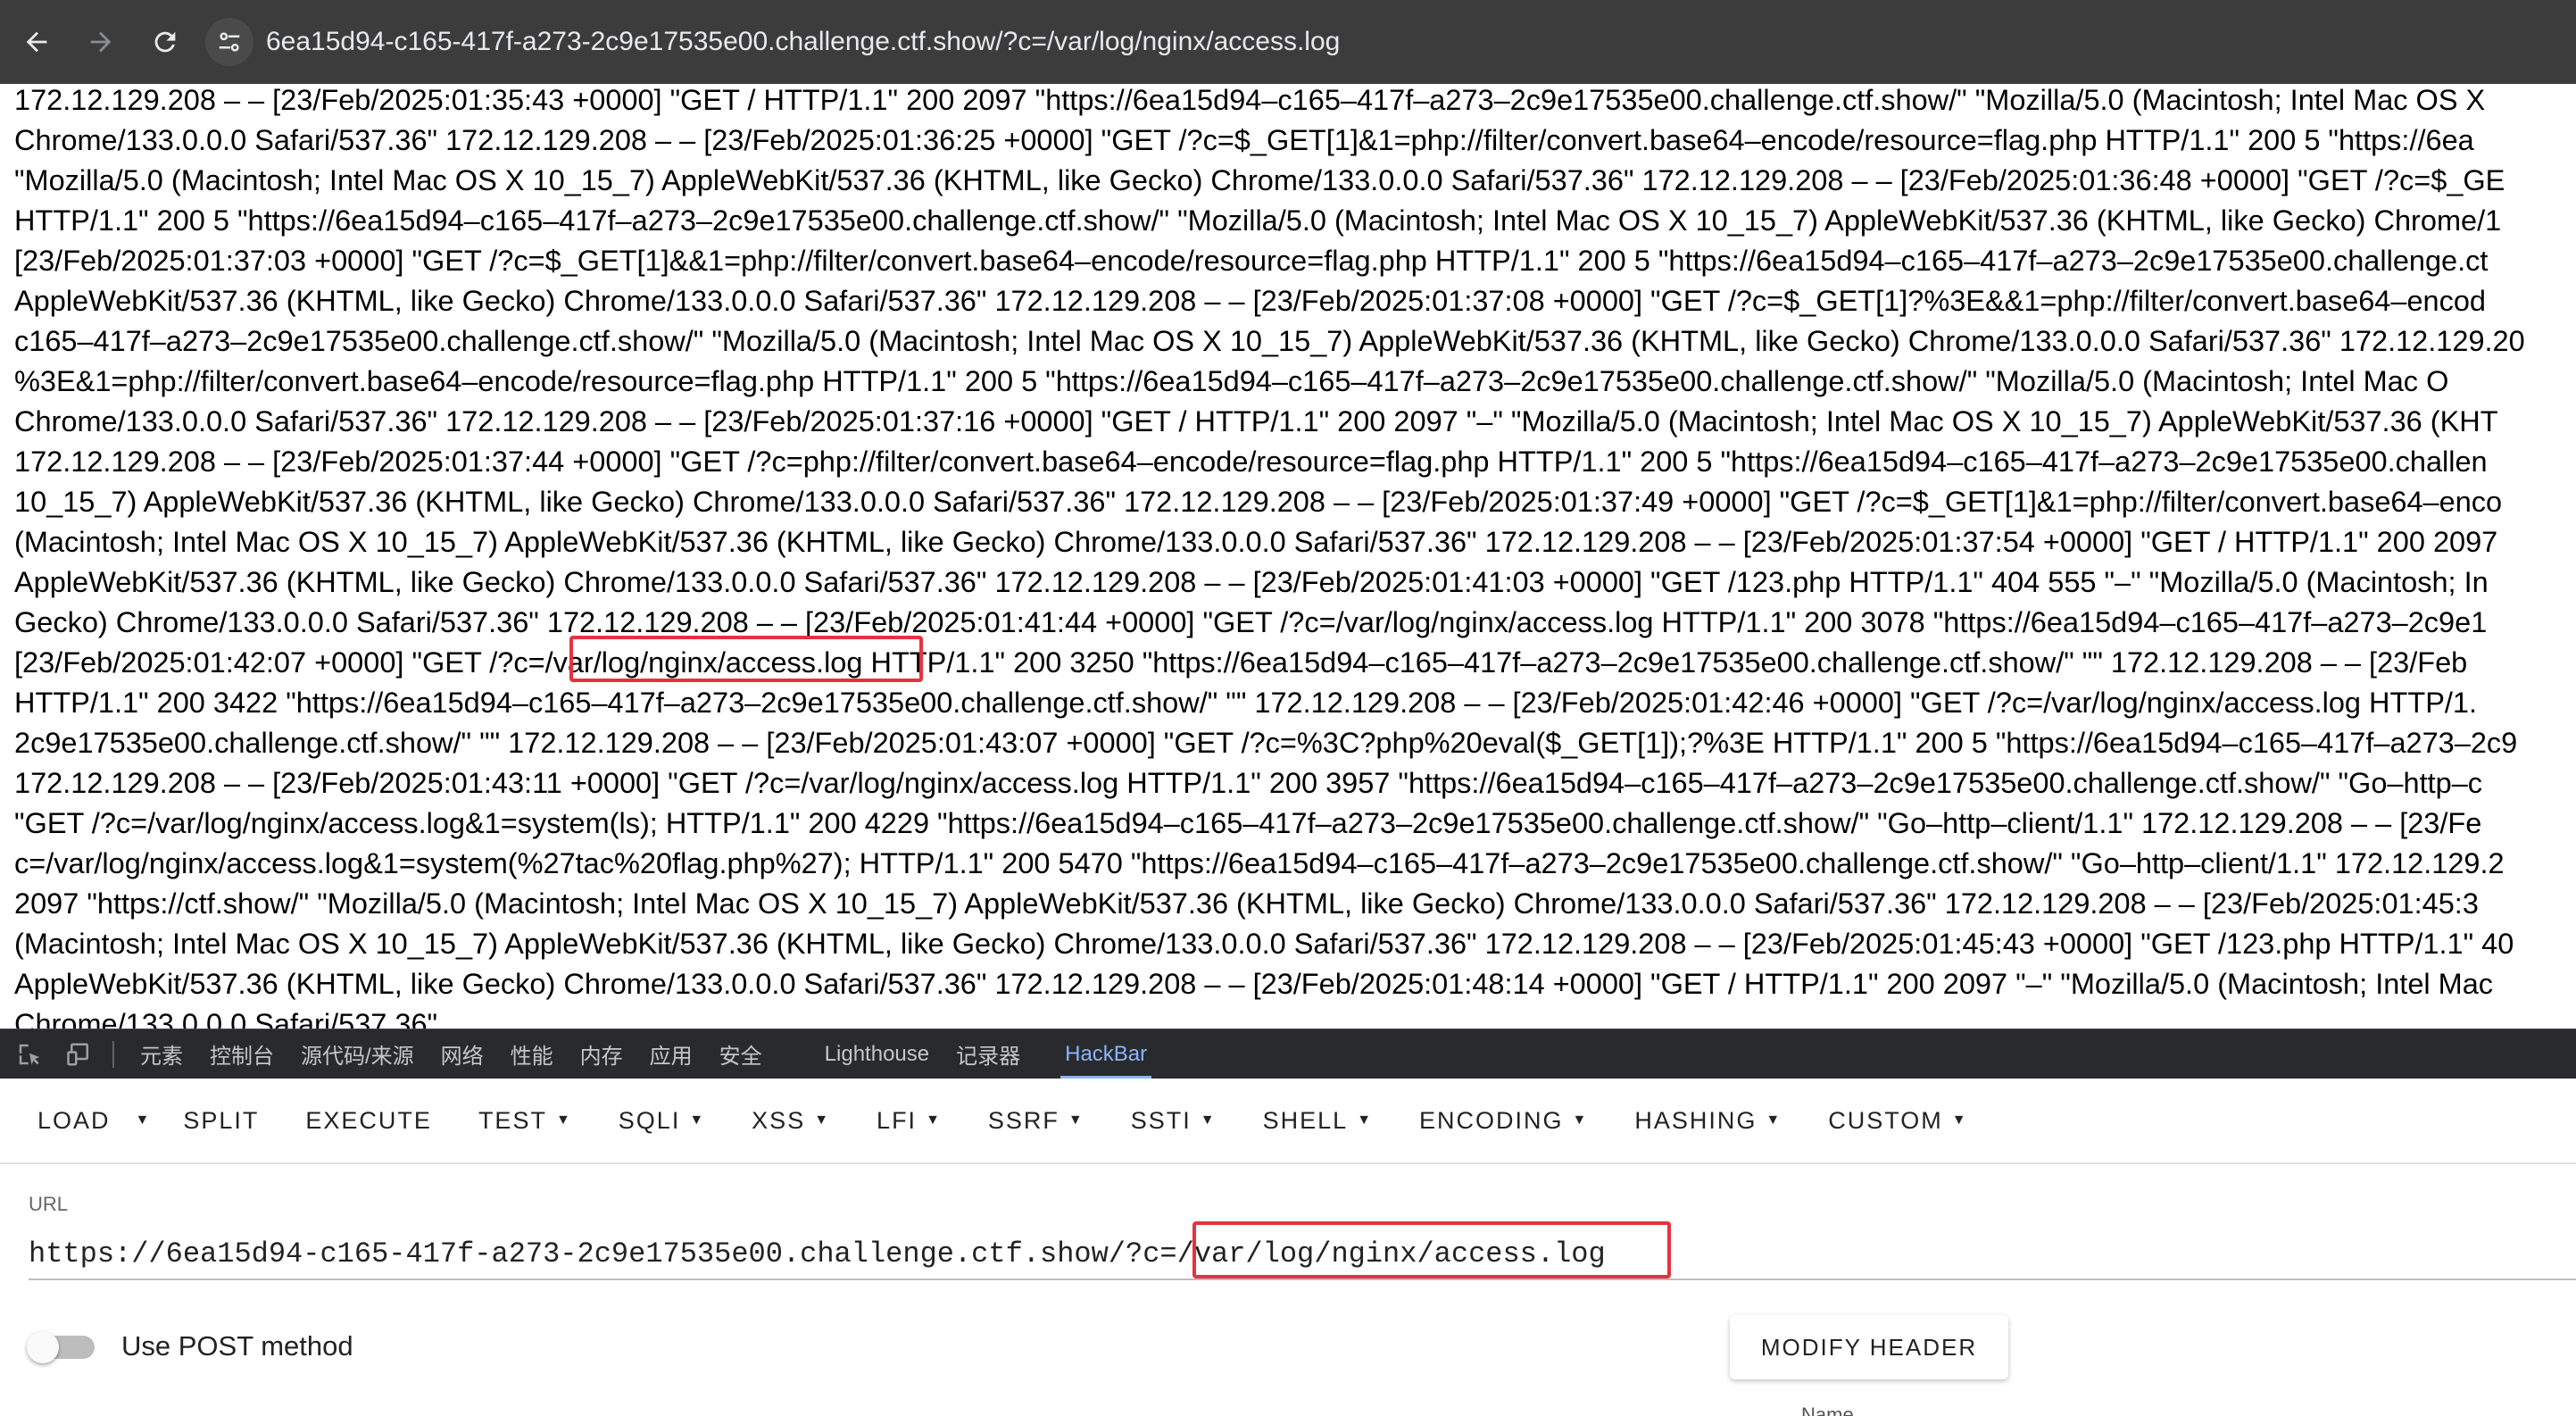  I want to click on log-line: Chrome/133.0.0.0 Safari/537.36", so click(226, 1018).